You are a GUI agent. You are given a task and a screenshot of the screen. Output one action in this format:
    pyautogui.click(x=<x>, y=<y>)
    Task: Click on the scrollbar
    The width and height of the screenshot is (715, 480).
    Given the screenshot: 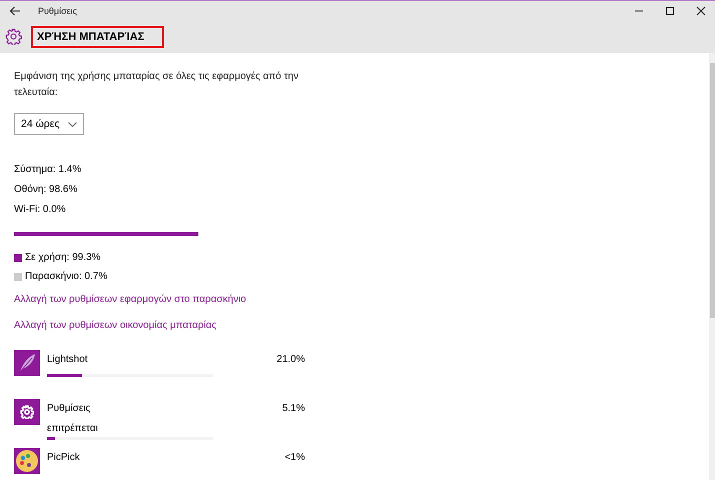 What is the action you would take?
    pyautogui.click(x=712, y=266)
    